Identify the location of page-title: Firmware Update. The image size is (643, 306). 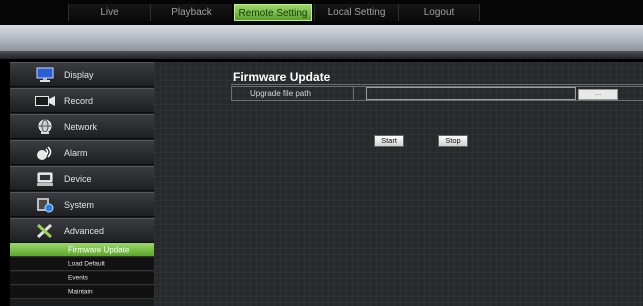
(282, 77).